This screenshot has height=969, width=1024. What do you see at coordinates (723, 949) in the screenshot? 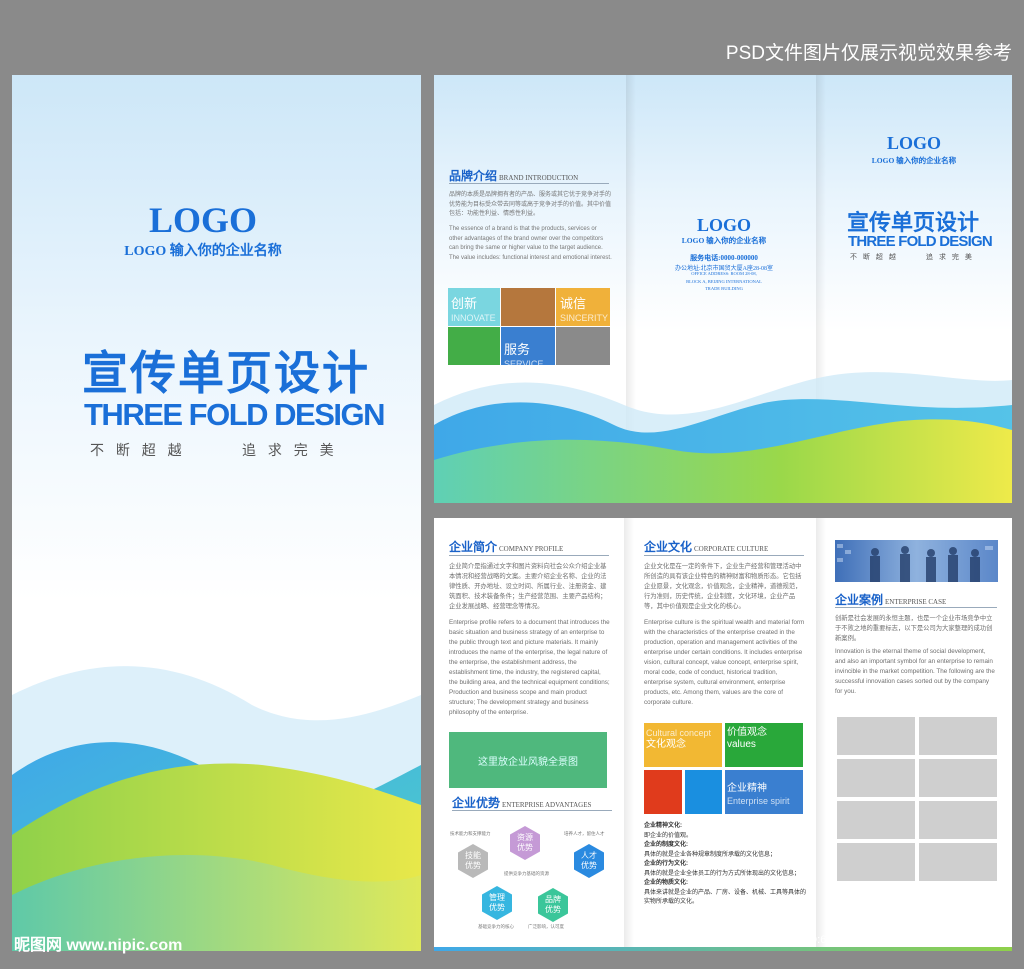
I see `bottom-accent-bar` at bounding box center [723, 949].